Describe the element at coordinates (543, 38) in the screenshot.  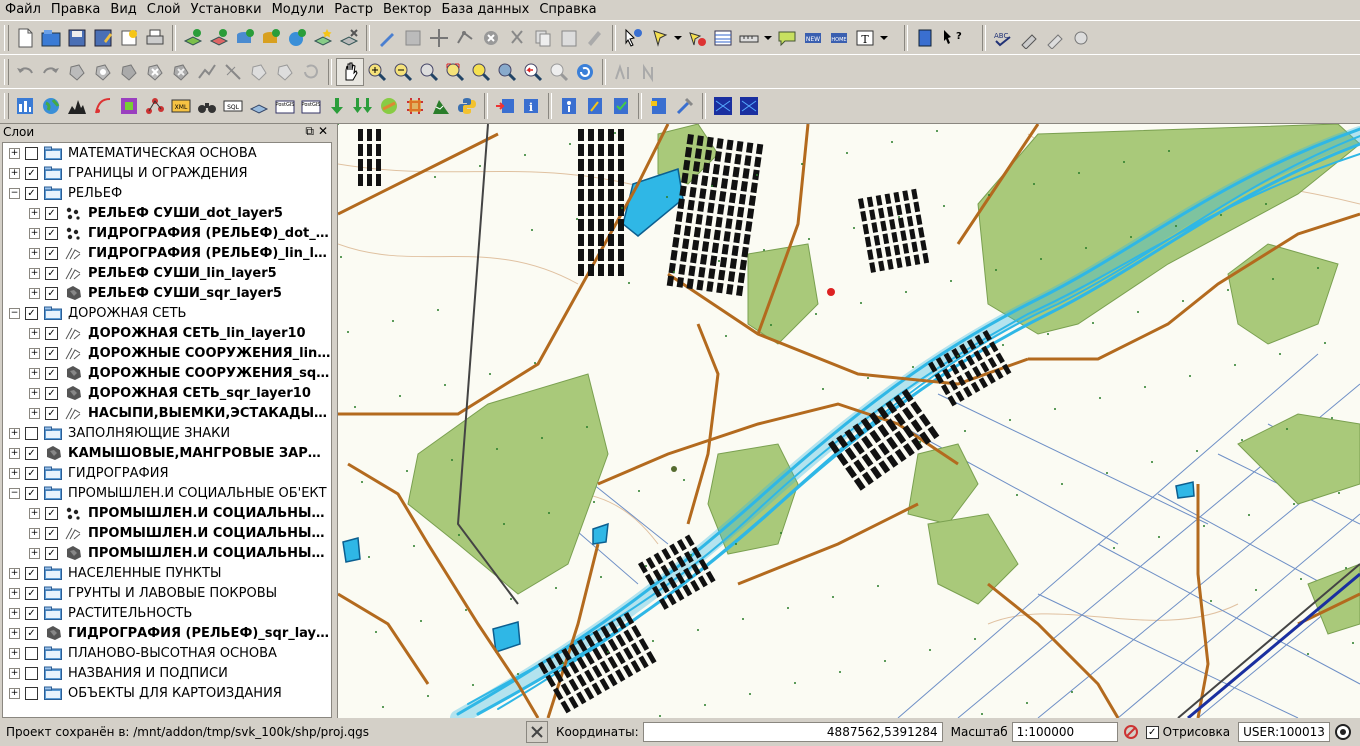
I see `copy-features-icon` at that location.